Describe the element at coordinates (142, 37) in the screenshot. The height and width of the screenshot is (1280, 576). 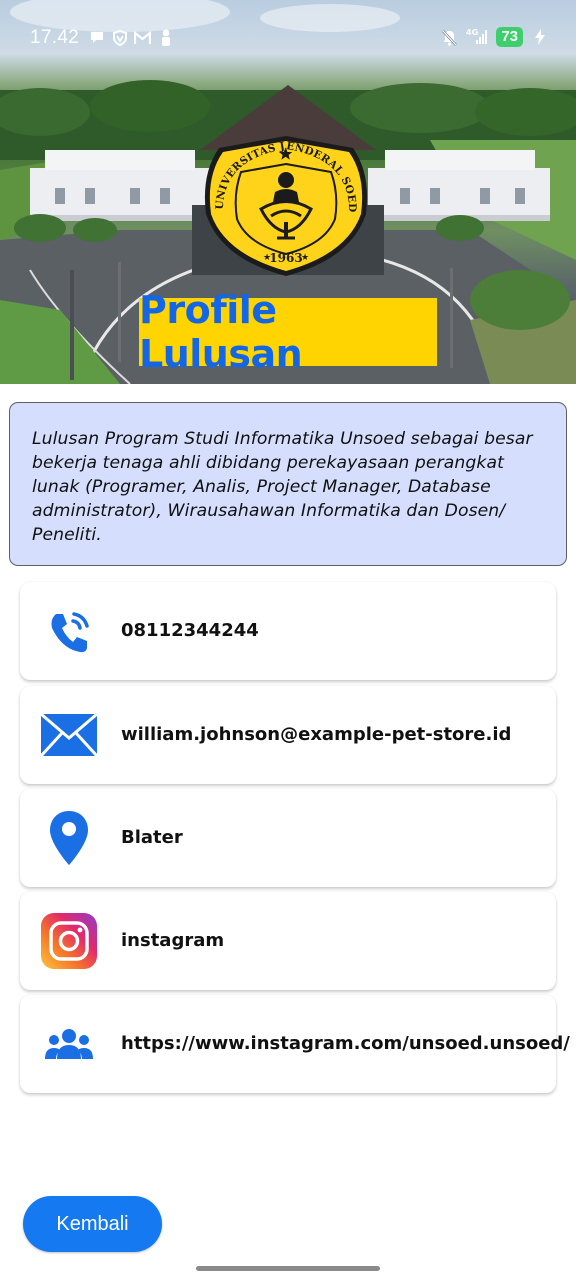
I see `gmail-icon` at that location.